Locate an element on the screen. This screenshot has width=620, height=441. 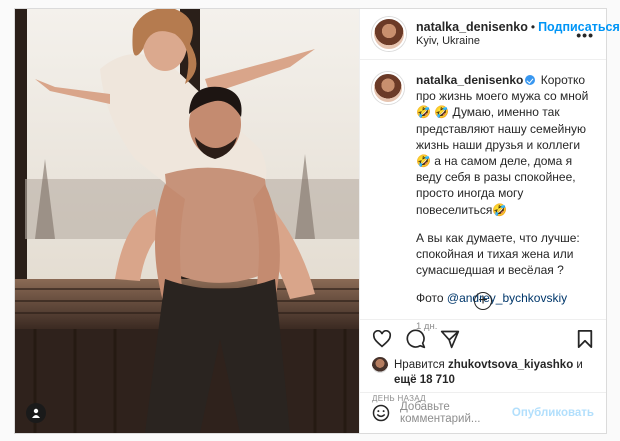
author-avatar is located at coordinates (389, 34).